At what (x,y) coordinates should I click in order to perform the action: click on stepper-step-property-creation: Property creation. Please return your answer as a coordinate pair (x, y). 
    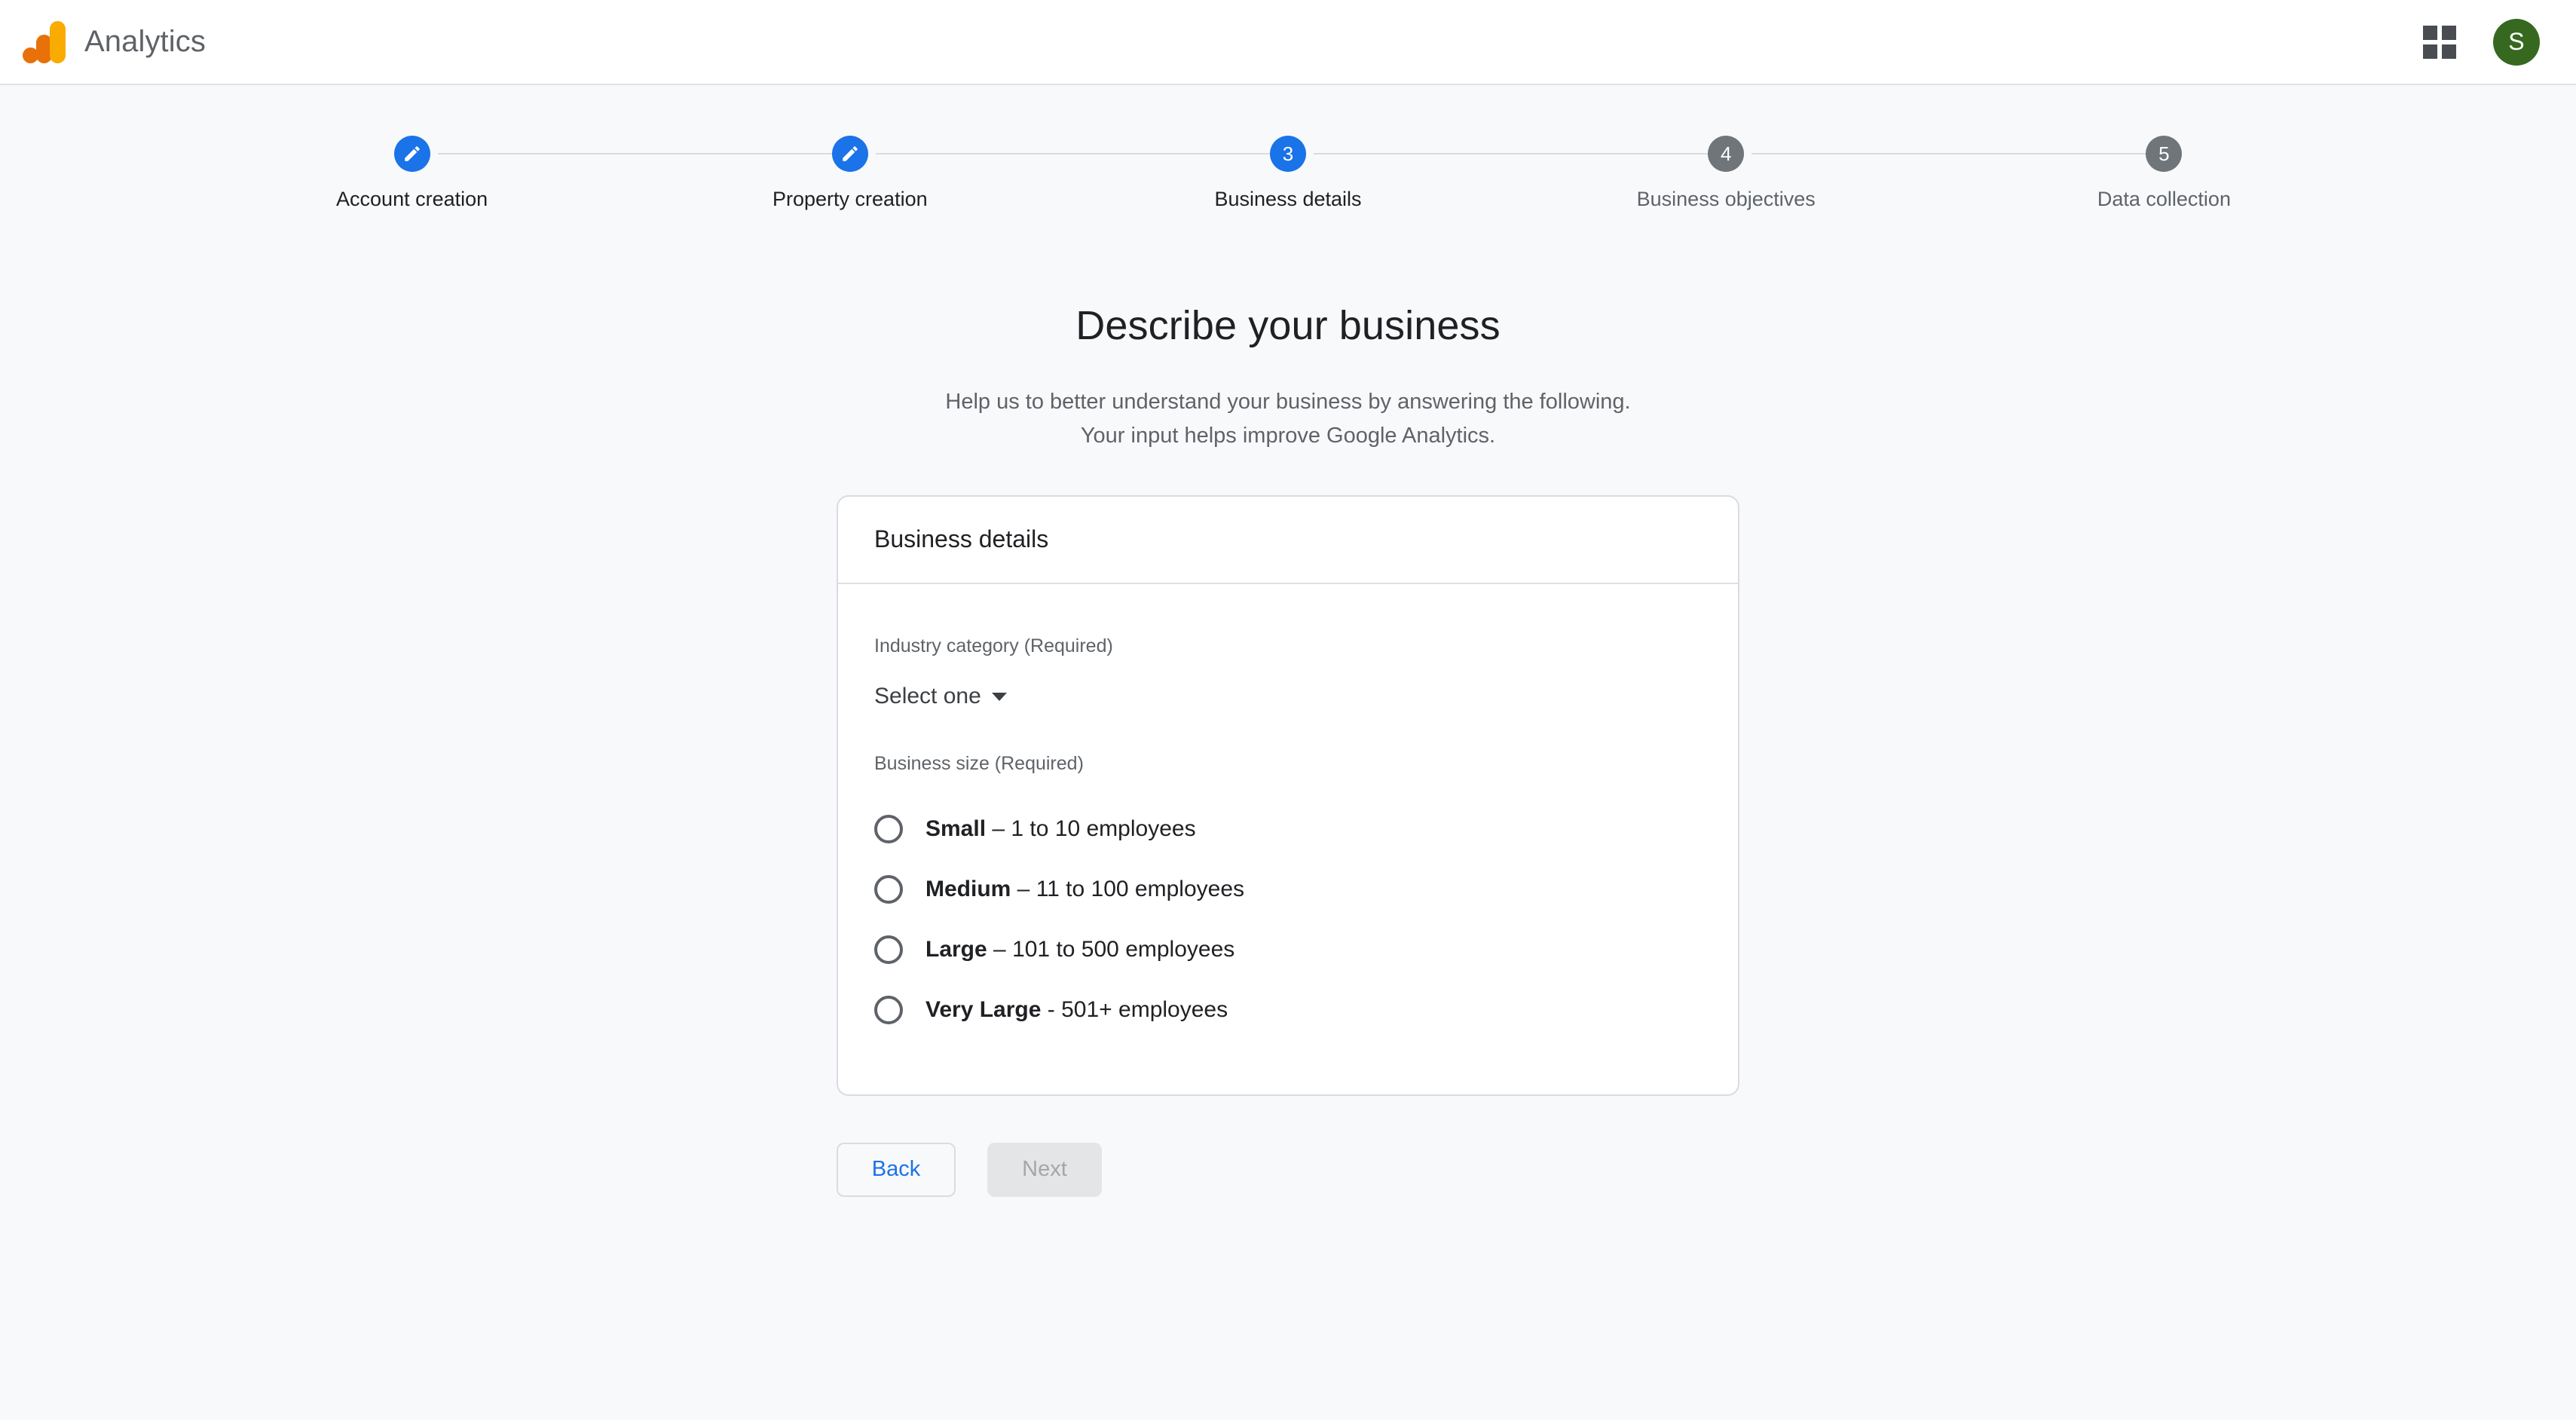
    Looking at the image, I should click on (960, 173).